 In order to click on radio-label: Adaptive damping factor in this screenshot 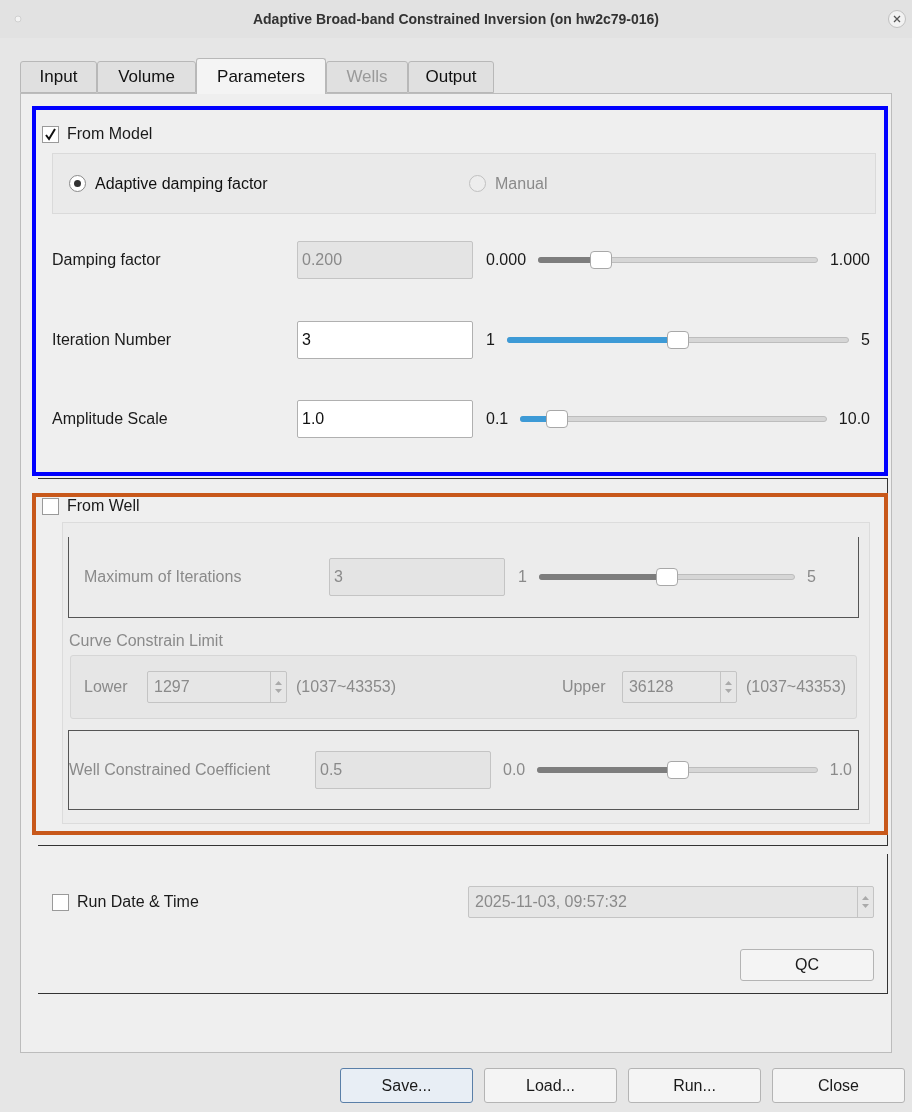, I will do `click(181, 183)`.